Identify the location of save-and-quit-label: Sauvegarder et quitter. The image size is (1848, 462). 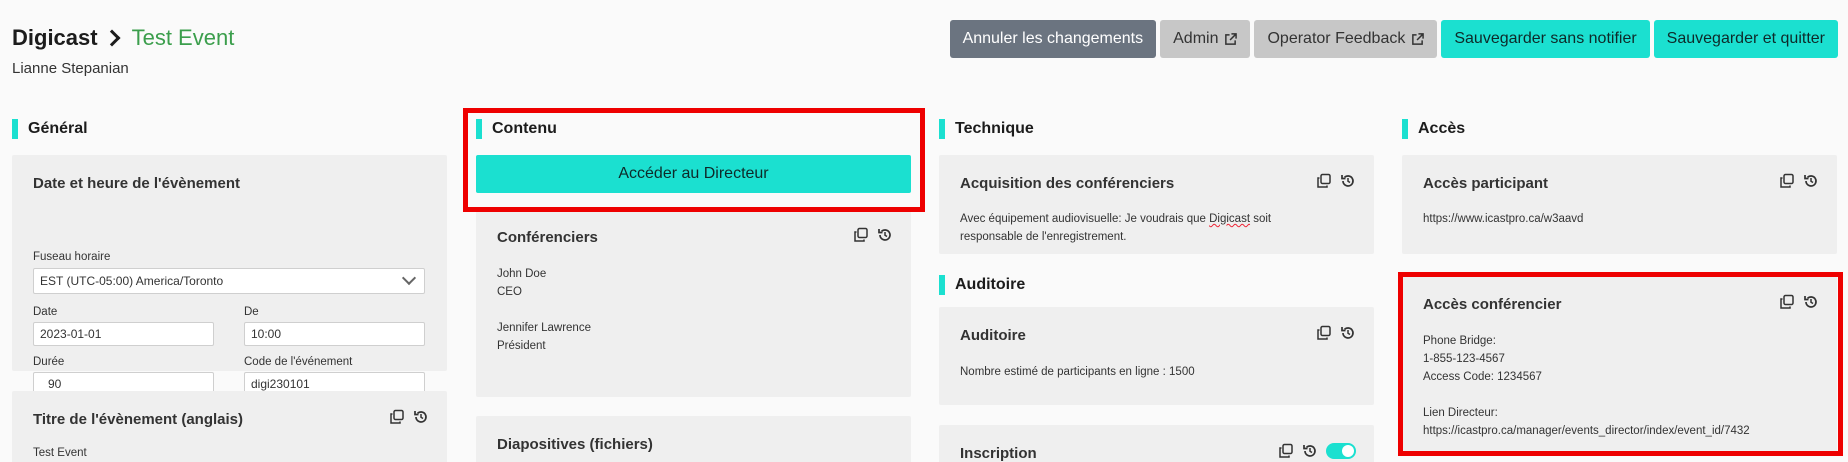
(1745, 38).